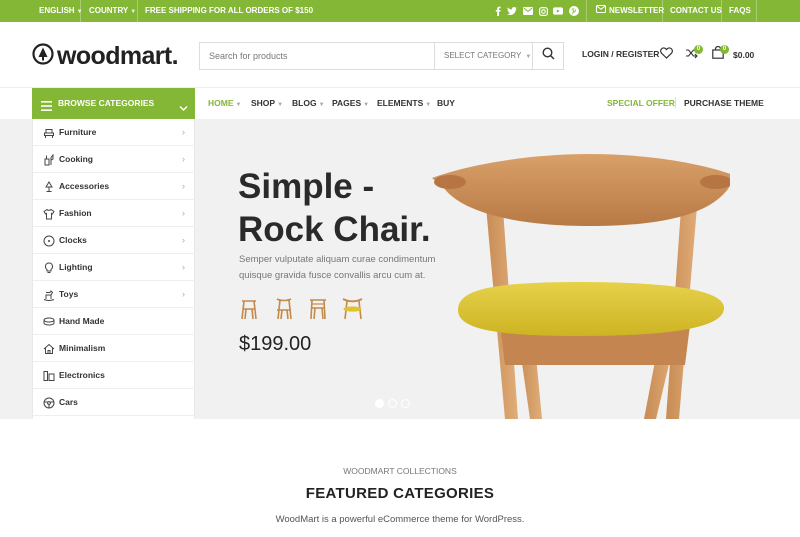 The height and width of the screenshot is (537, 800). What do you see at coordinates (46, 107) in the screenshot?
I see `hamburger-icon` at bounding box center [46, 107].